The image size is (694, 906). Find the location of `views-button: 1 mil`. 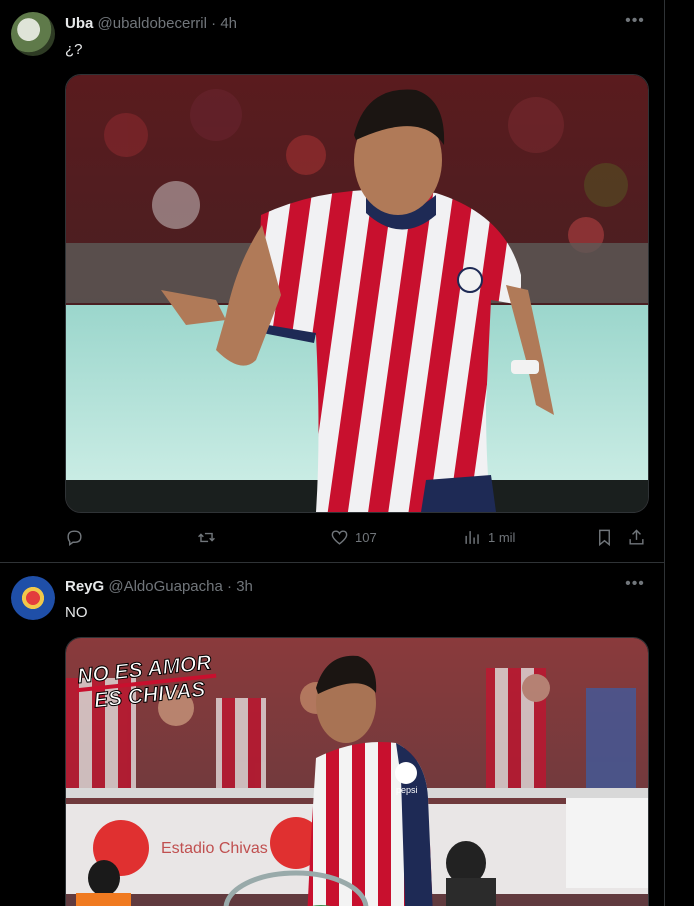

views-button: 1 mil is located at coordinates (489, 537).